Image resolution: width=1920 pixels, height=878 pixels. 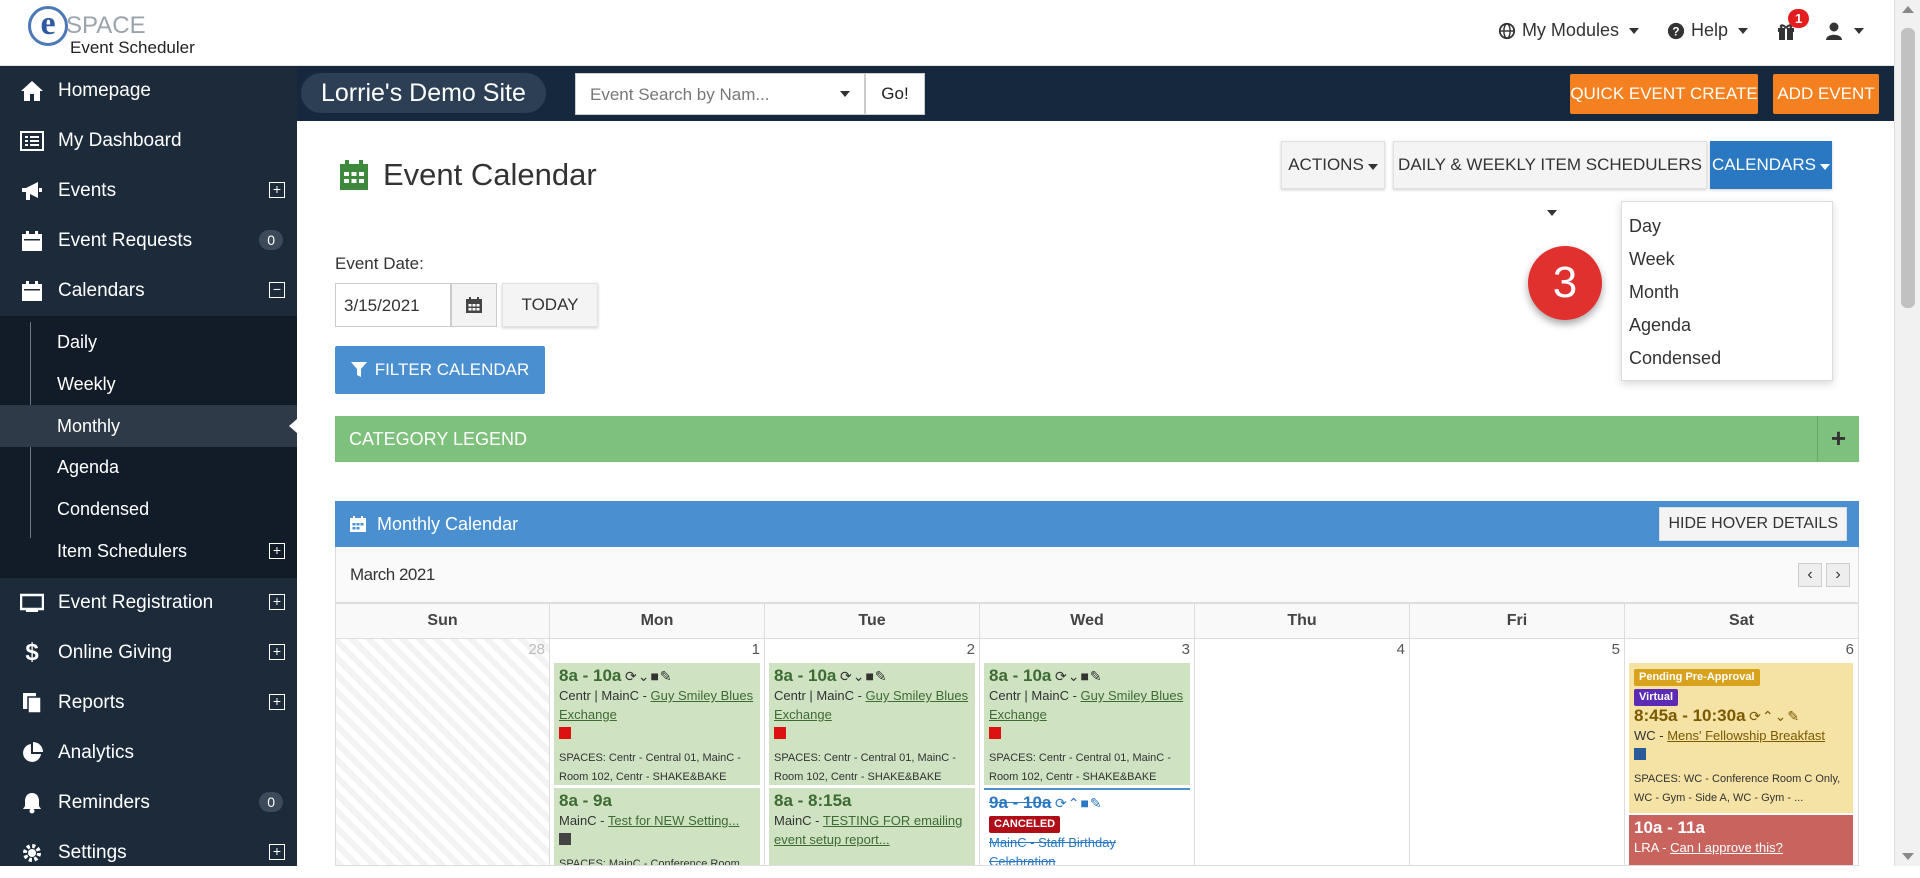 What do you see at coordinates (1690, 715) in the screenshot?
I see `event-time: 8:45a - 10:30a` at bounding box center [1690, 715].